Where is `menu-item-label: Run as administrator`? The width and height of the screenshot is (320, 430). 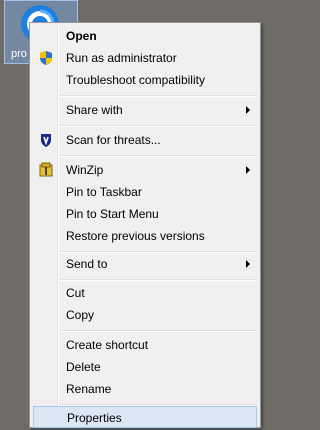 menu-item-label: Run as administrator is located at coordinates (121, 58).